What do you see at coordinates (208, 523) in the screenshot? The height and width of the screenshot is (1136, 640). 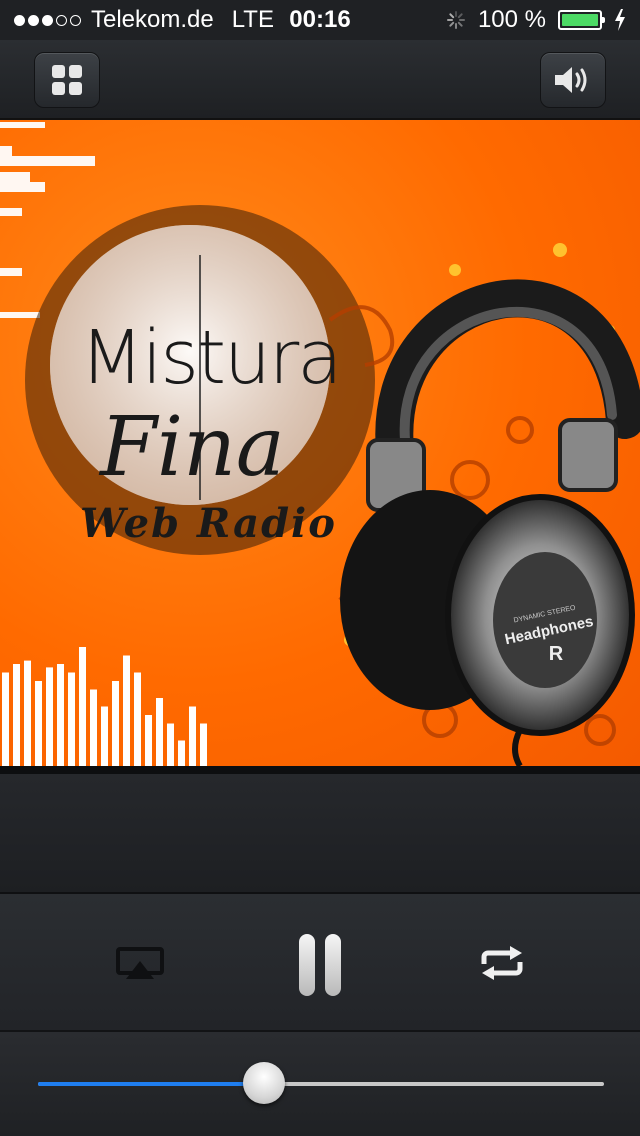 I see `logo-line-3: Web Radio` at bounding box center [208, 523].